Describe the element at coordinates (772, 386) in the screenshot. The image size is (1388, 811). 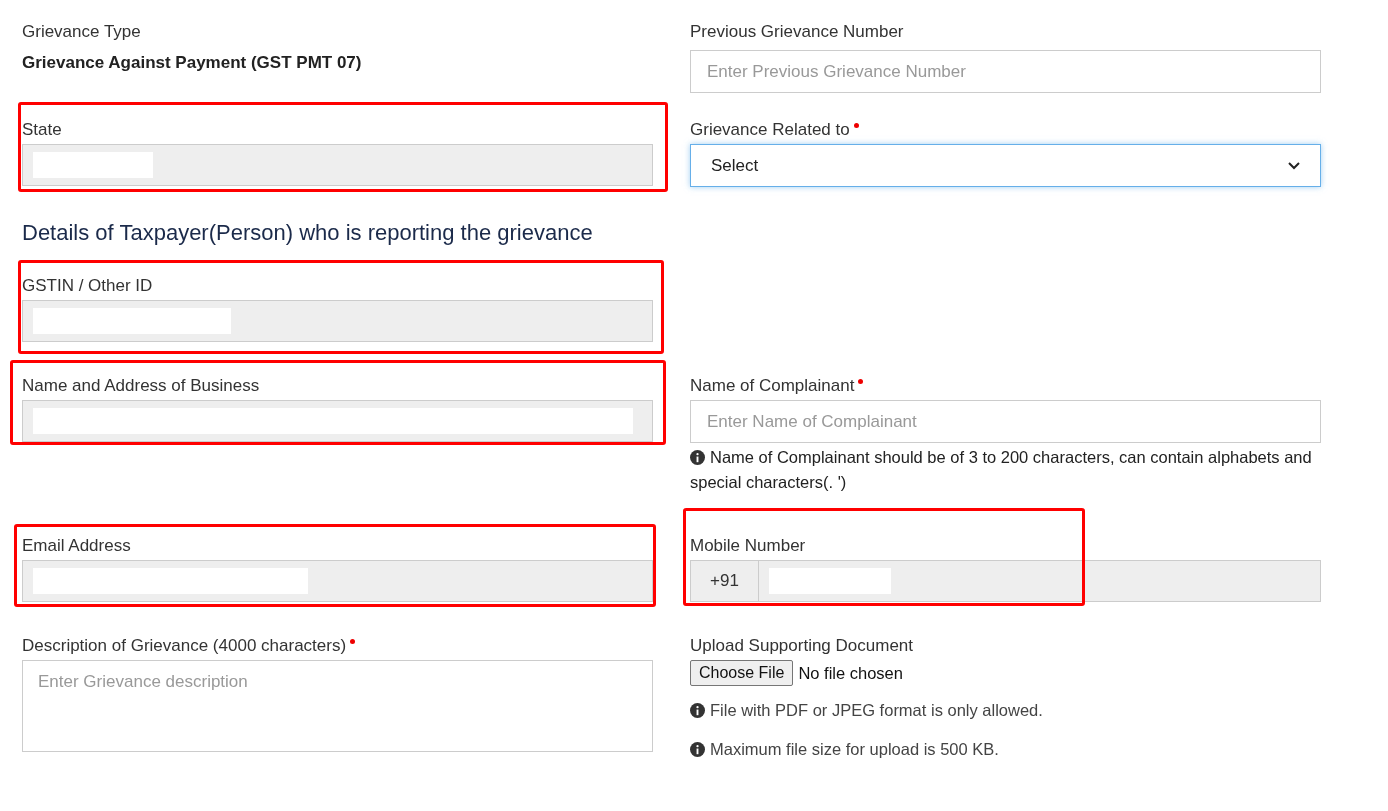
I see `field-label: Name of Complainant` at that location.